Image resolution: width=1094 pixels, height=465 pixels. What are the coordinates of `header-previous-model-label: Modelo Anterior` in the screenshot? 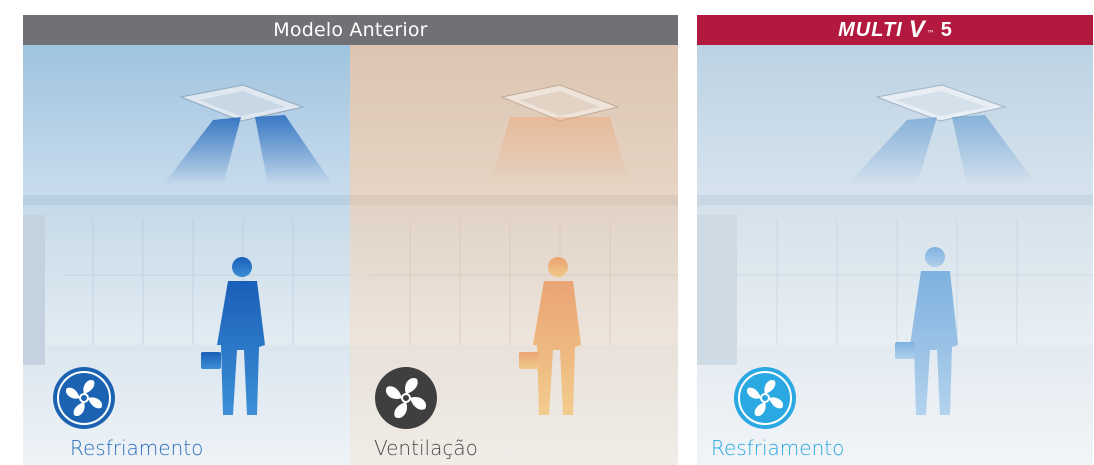 It's located at (350, 30).